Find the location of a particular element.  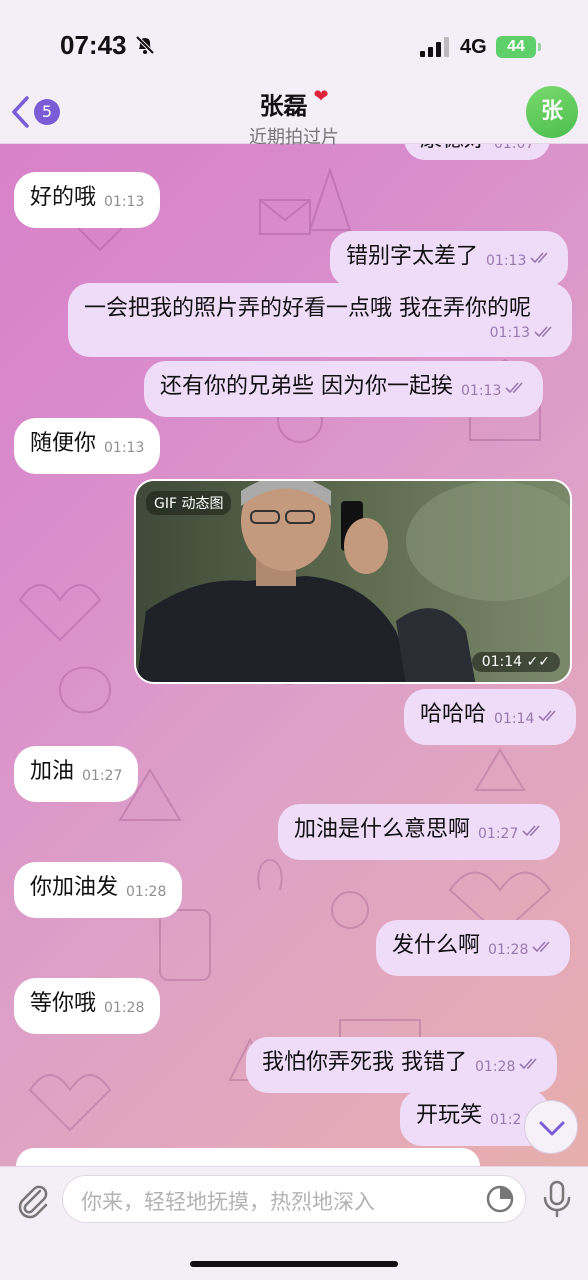

gif-label: GIF 动态图 is located at coordinates (189, 503).